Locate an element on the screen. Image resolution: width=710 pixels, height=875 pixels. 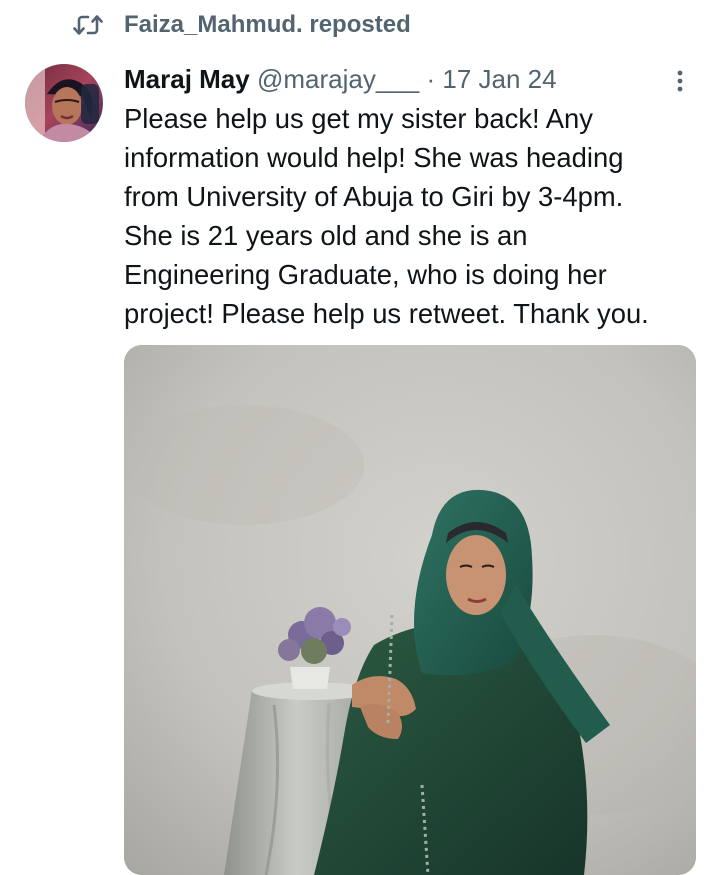
tweet-text-line: She is 21 years old and she is an is located at coordinates (326, 235).